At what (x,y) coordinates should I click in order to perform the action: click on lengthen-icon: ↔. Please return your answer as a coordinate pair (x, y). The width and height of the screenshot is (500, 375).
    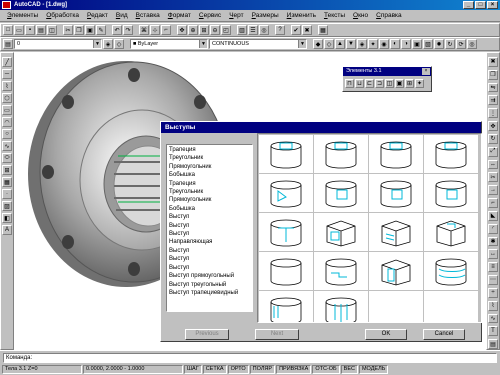
    Looking at the image, I should click on (493, 254).